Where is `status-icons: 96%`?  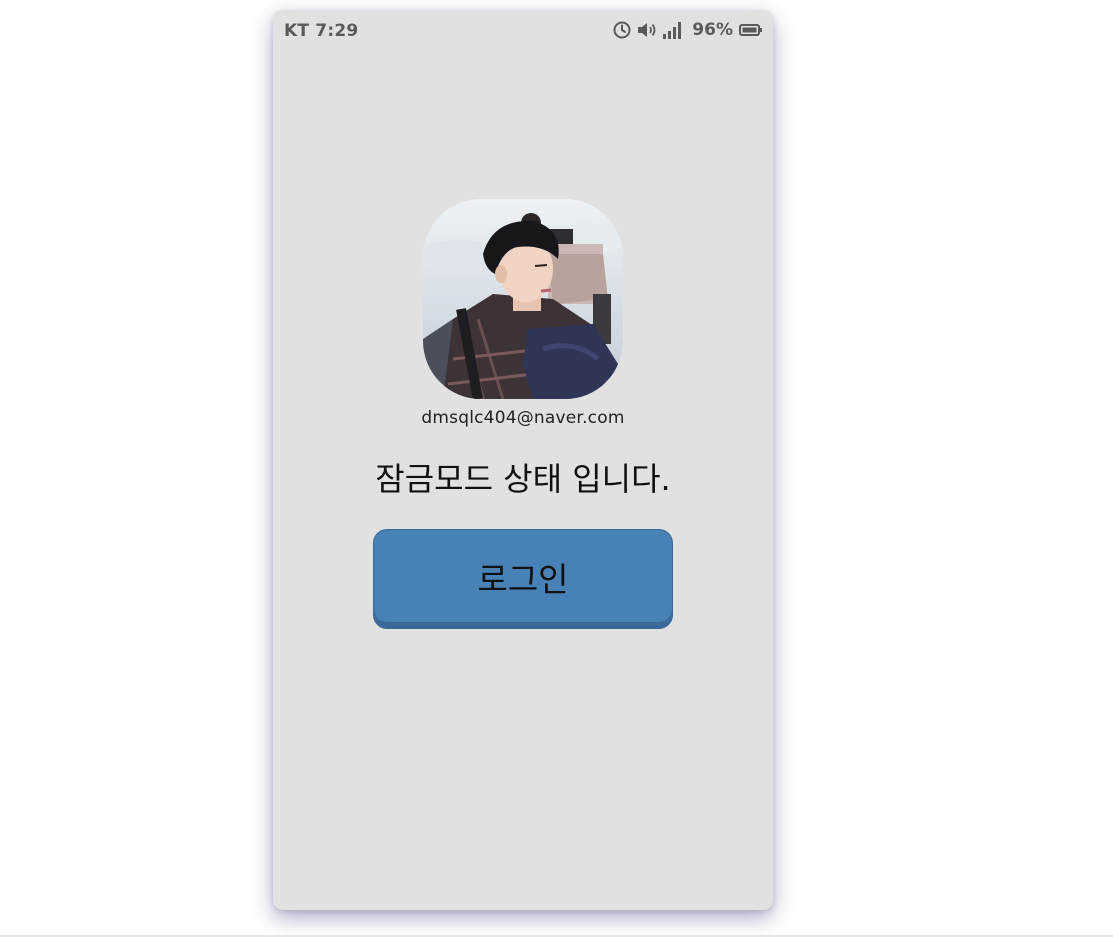 status-icons: 96% is located at coordinates (687, 30).